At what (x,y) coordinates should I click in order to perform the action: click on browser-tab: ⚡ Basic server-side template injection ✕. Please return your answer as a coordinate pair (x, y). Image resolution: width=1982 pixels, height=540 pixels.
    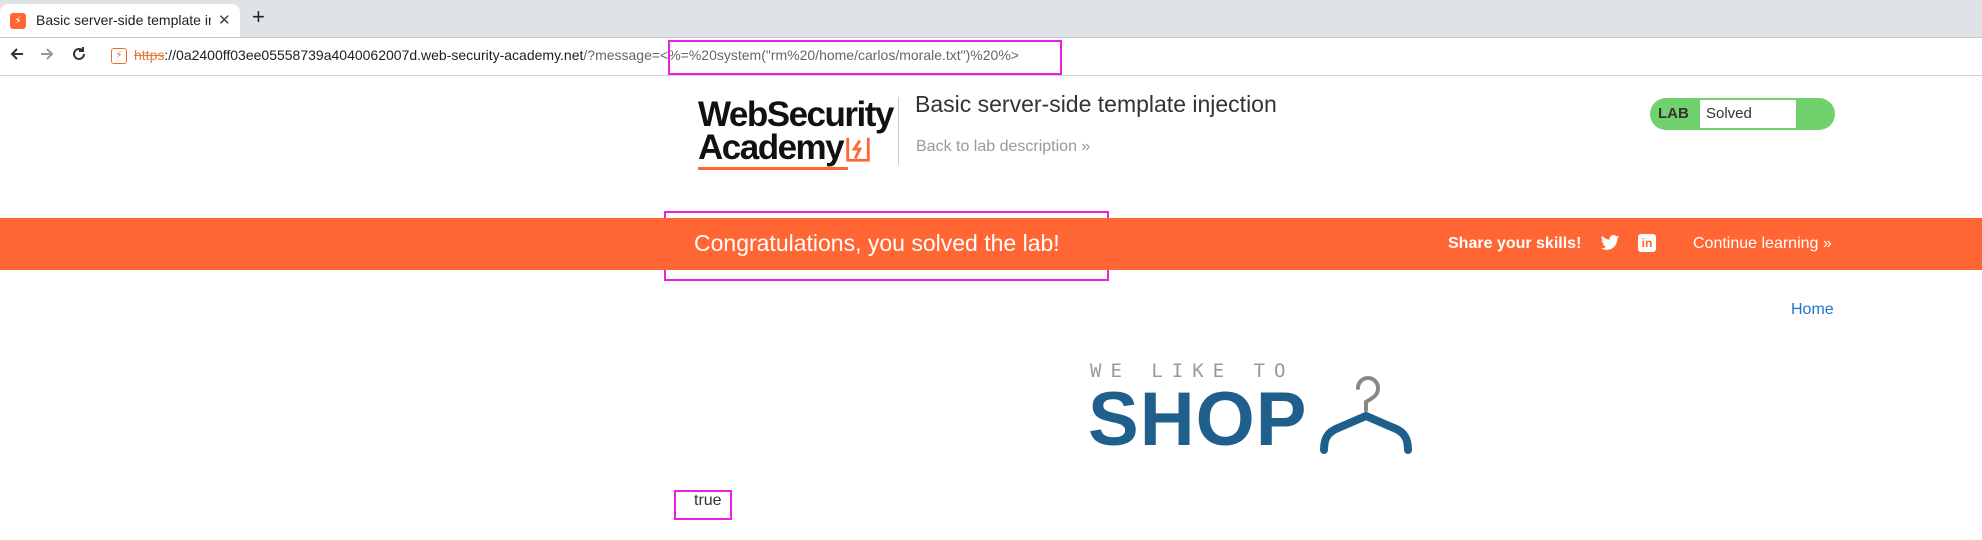
    Looking at the image, I should click on (120, 20).